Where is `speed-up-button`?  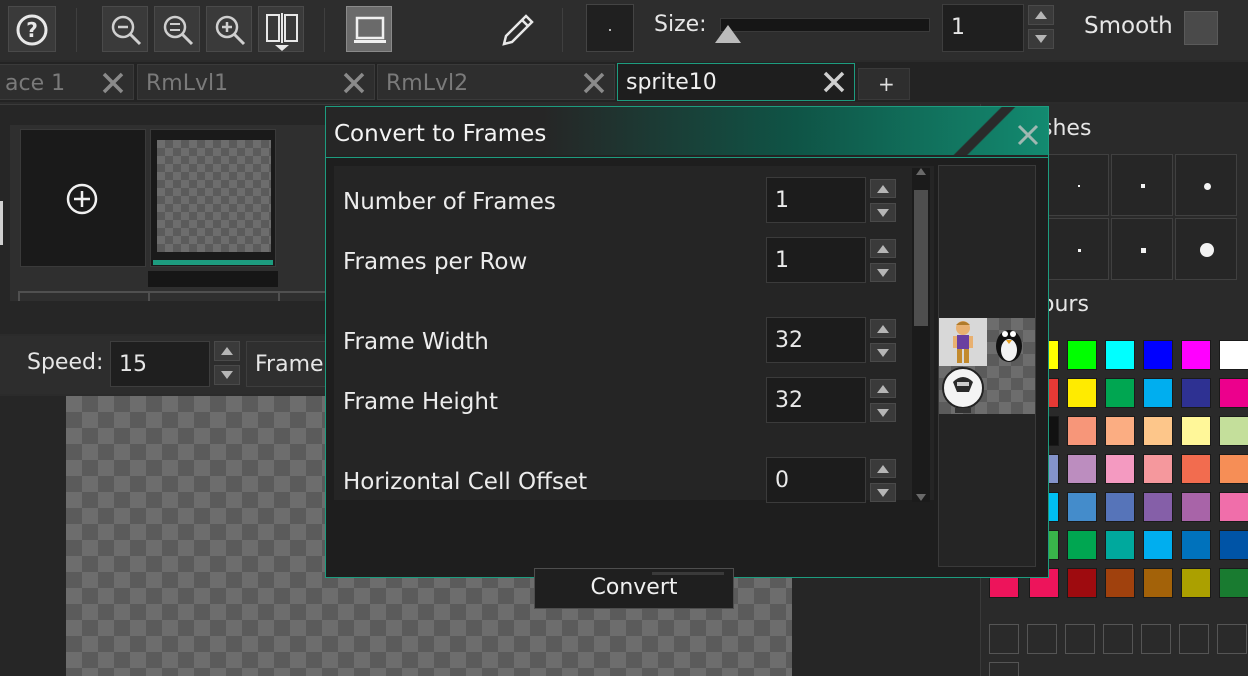 speed-up-button is located at coordinates (227, 351).